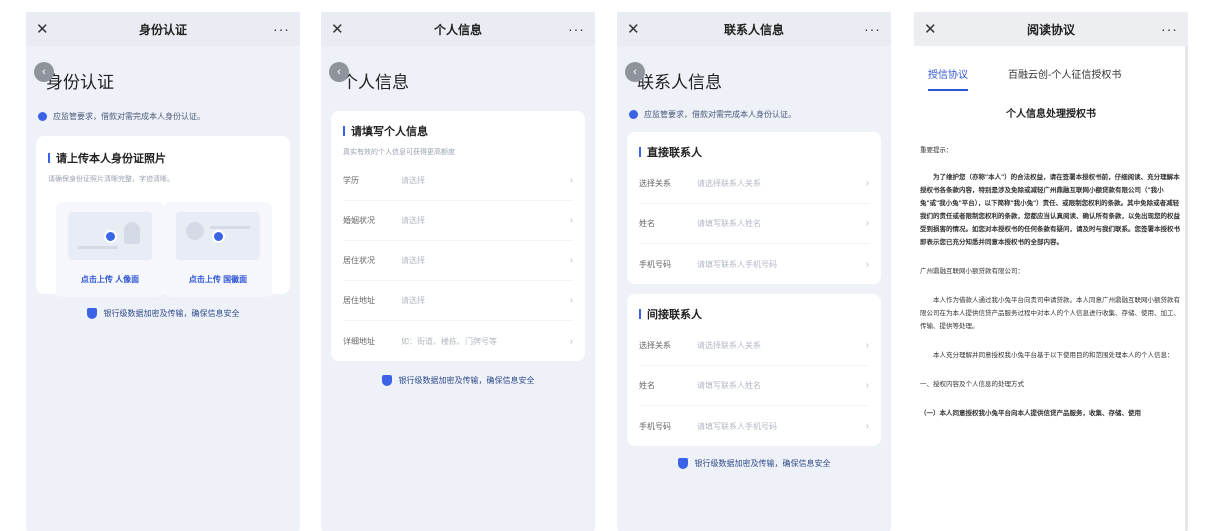 The height and width of the screenshot is (531, 1210). What do you see at coordinates (218, 279) in the screenshot?
I see `upload-back-label: 点击上传 国徽面` at bounding box center [218, 279].